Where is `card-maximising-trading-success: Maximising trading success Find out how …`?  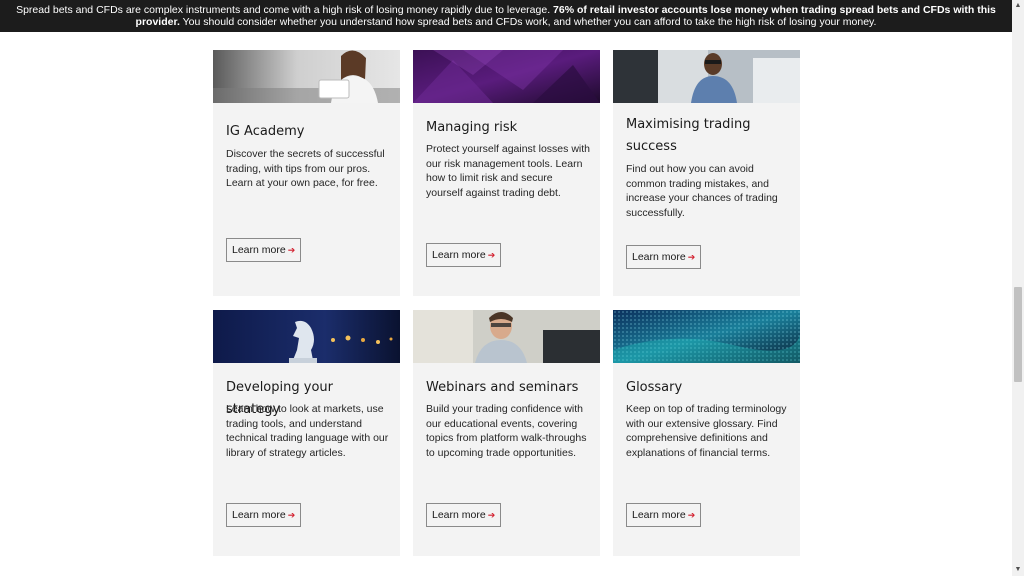
card-maximising-trading-success: Maximising trading success Find out how … is located at coordinates (706, 173).